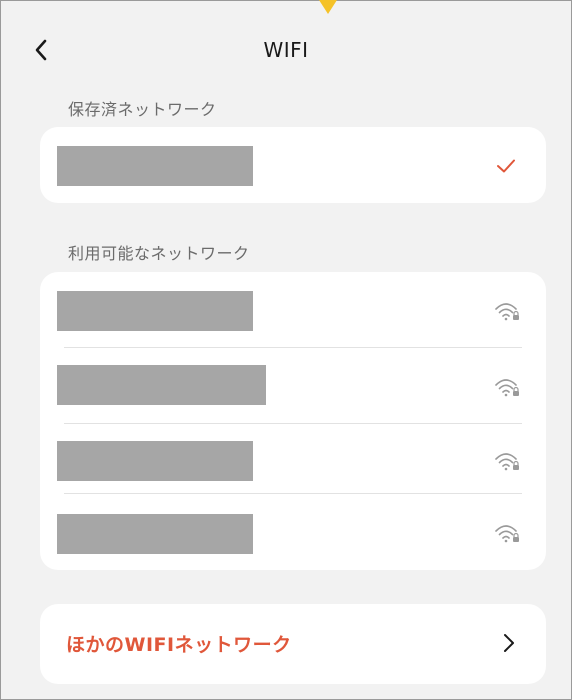  What do you see at coordinates (293, 644) in the screenshot?
I see `other-wifi-network-button: ほかのWIFIネットワーク` at bounding box center [293, 644].